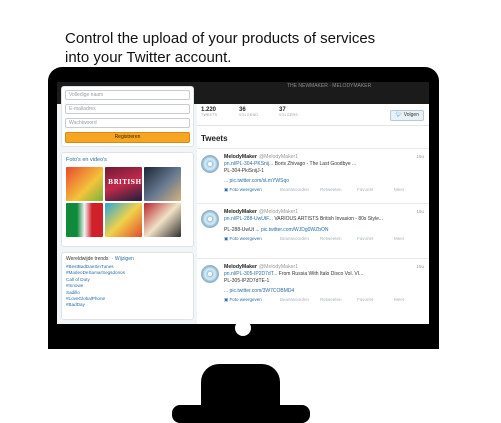 The width and height of the screenshot is (501, 423). Describe the element at coordinates (247, 281) in the screenshot. I see `tweet-code: PL-305-IP2D7dTE-1` at that location.